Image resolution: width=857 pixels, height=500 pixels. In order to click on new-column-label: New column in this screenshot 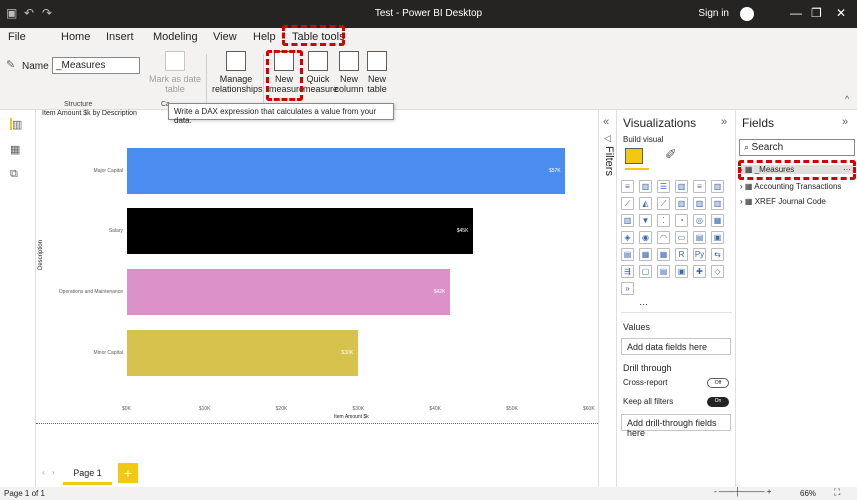, I will do `click(349, 84)`.